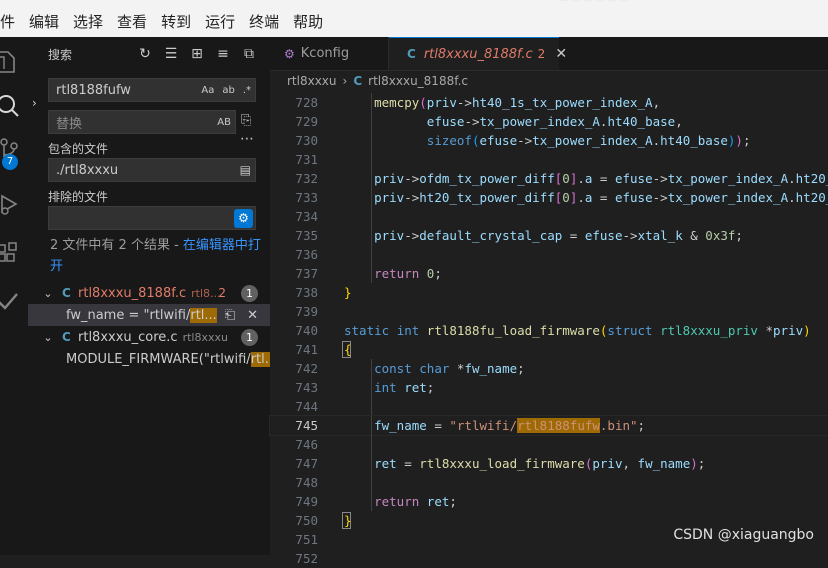  I want to click on new-search-editor-icon: ⊞, so click(197, 54).